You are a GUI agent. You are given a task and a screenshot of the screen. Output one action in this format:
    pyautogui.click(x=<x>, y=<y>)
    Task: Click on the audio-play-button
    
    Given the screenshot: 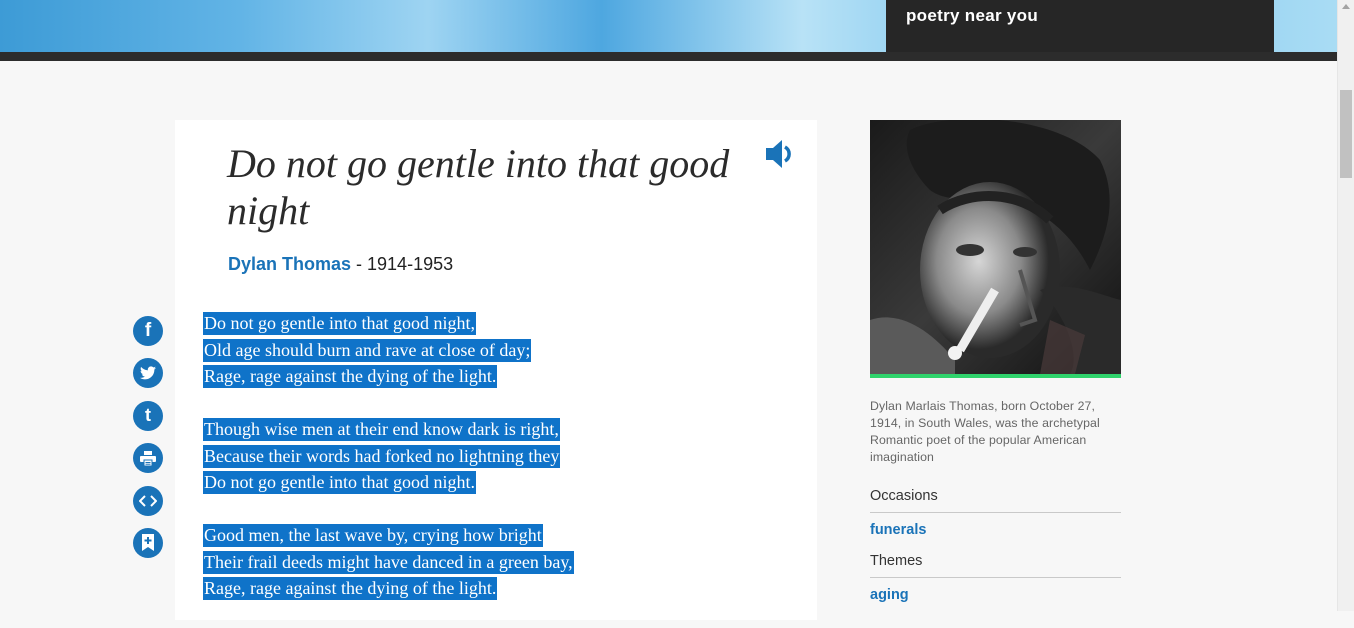 What is the action you would take?
    pyautogui.click(x=781, y=154)
    